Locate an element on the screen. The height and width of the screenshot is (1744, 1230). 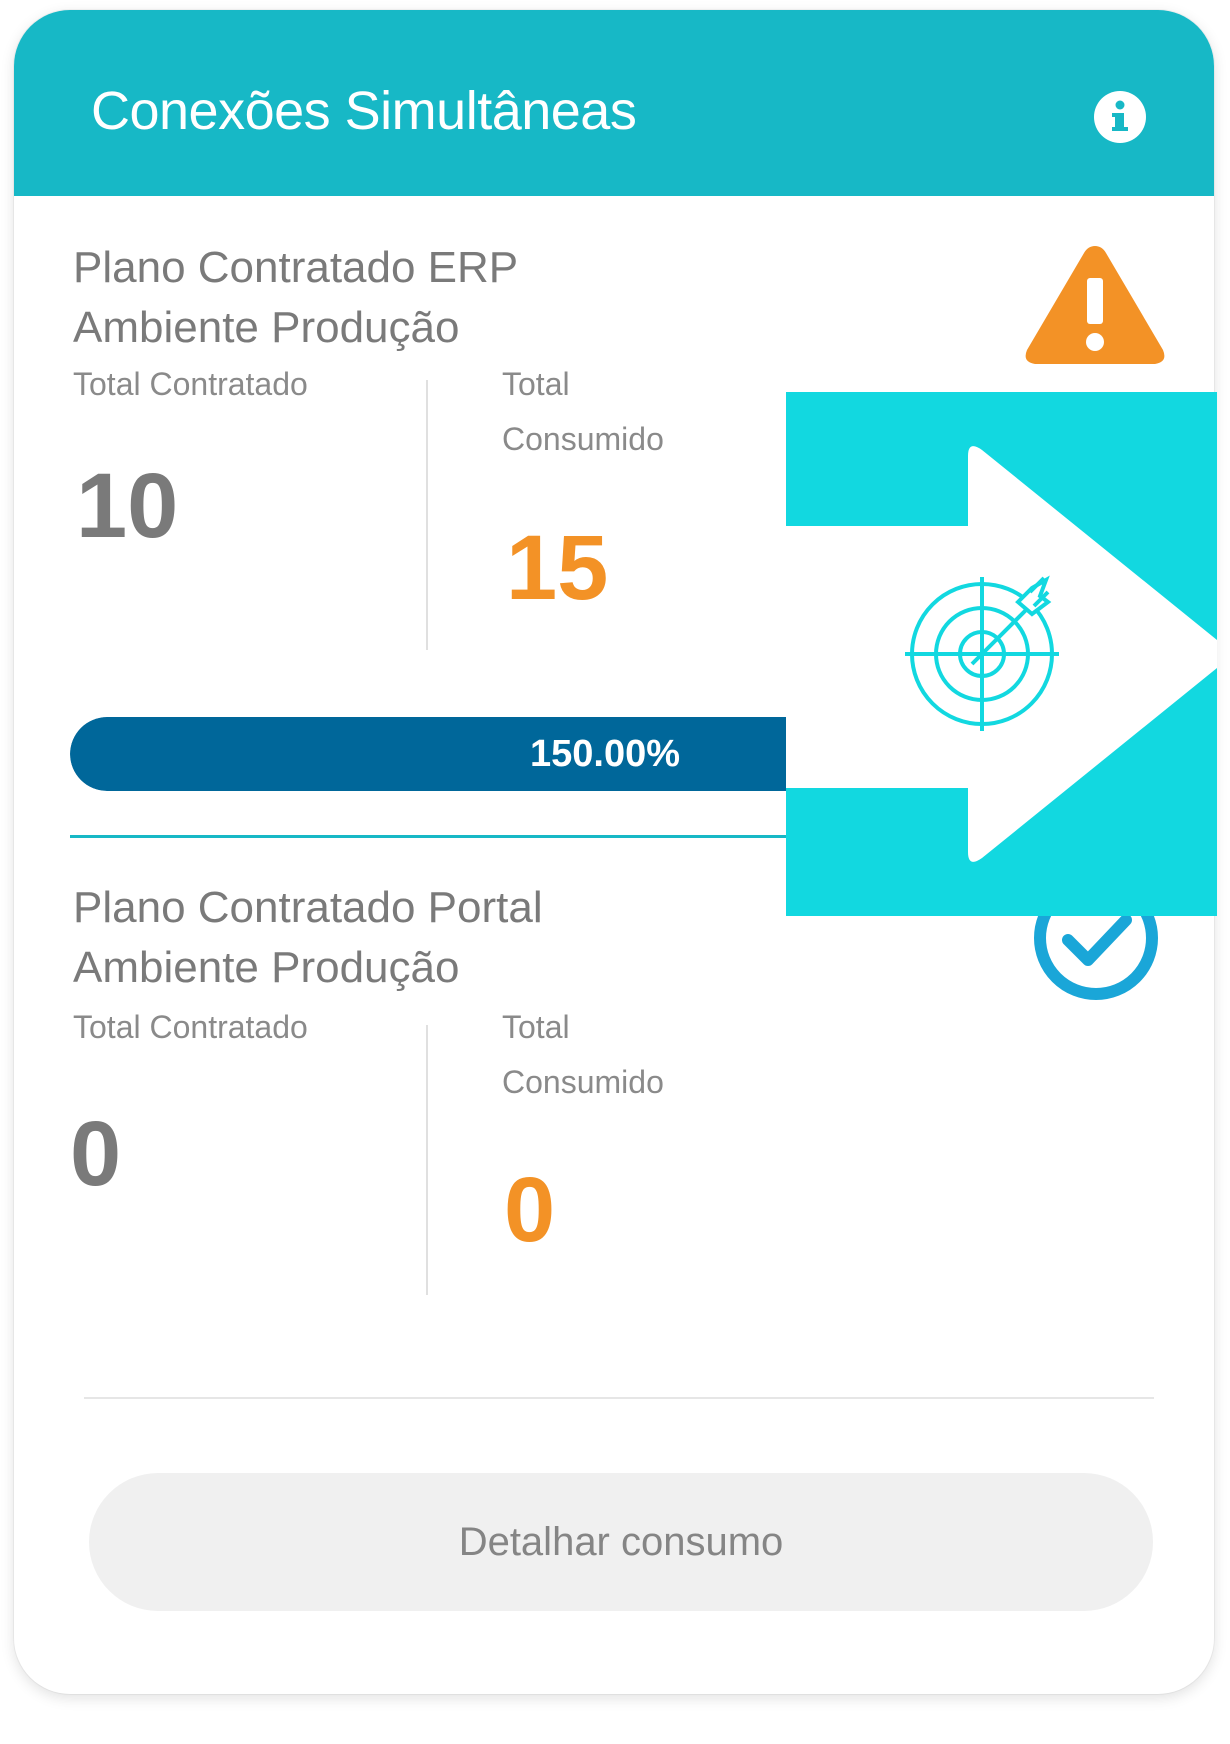
plan-title-line1: Plano Contratado ERP is located at coordinates (296, 267).